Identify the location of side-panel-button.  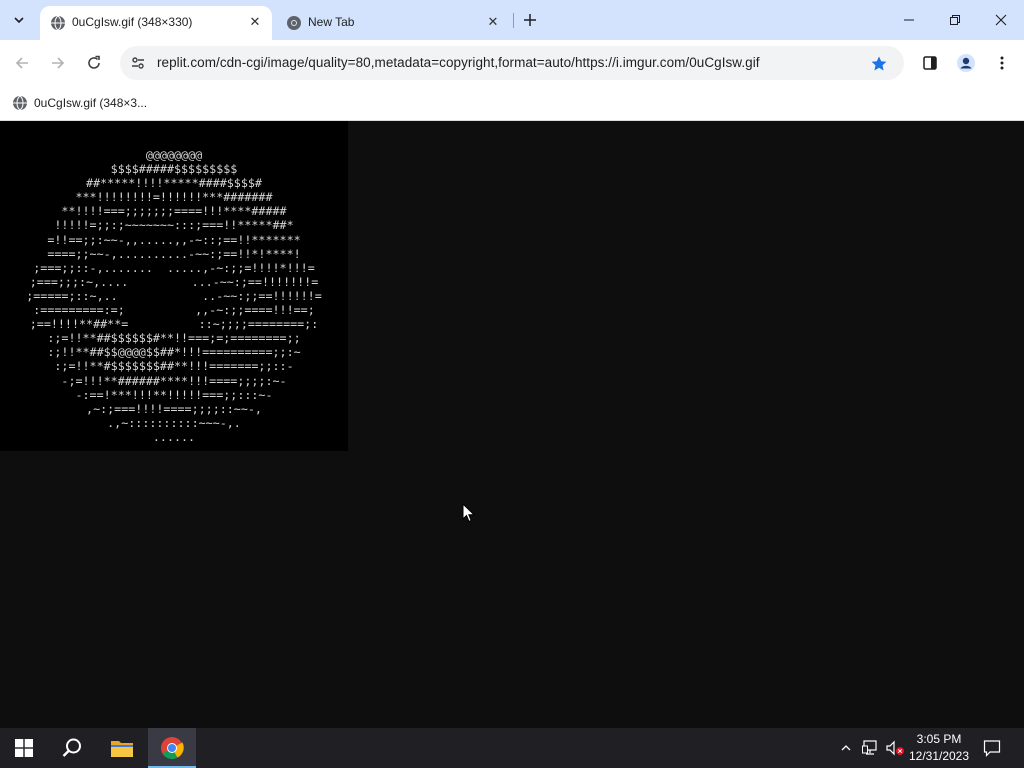
(930, 63).